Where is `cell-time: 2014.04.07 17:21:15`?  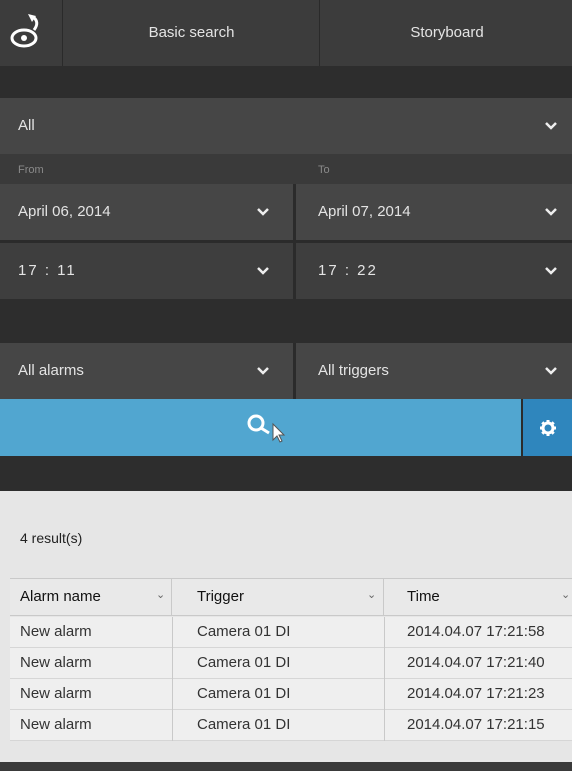
cell-time: 2014.04.07 17:21:15 is located at coordinates (476, 724).